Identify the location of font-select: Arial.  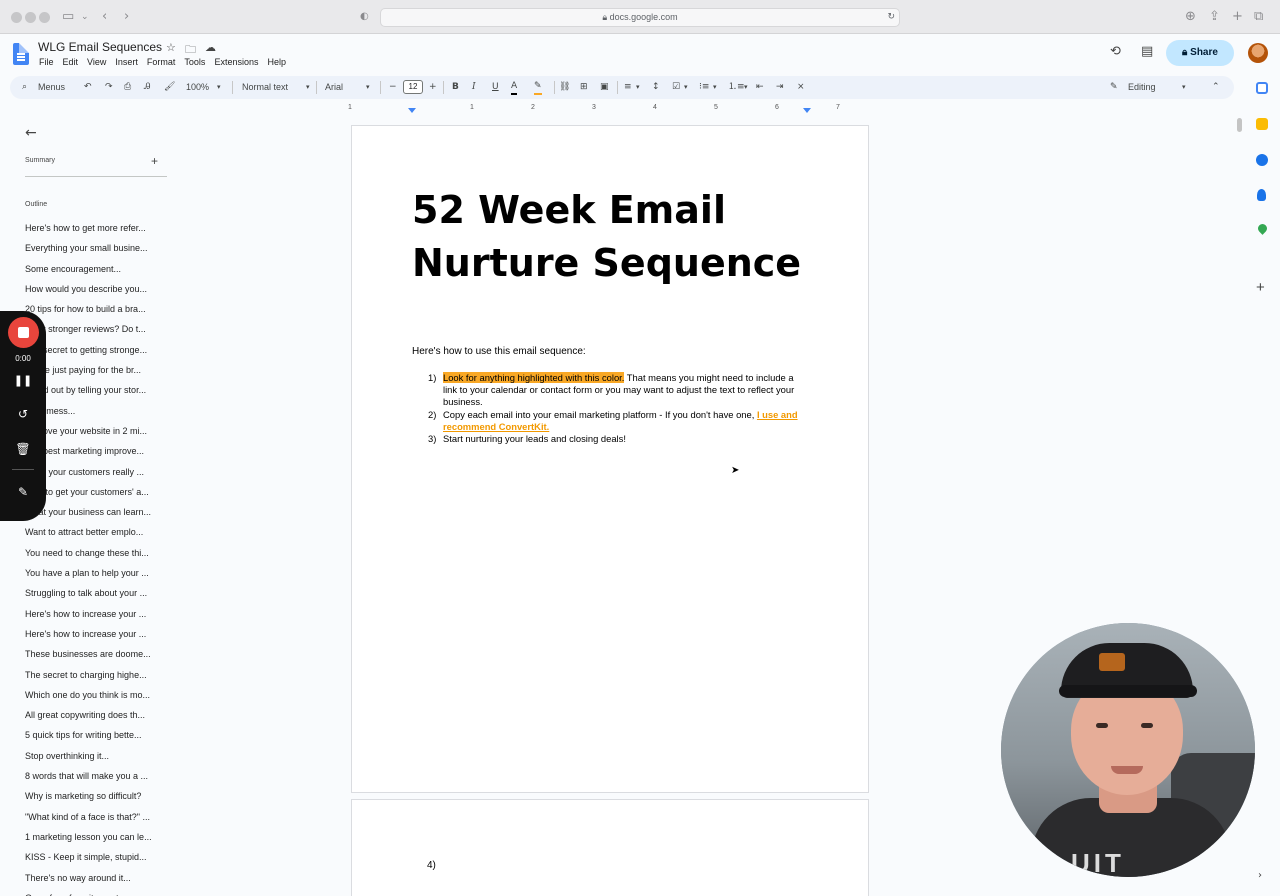
(334, 87).